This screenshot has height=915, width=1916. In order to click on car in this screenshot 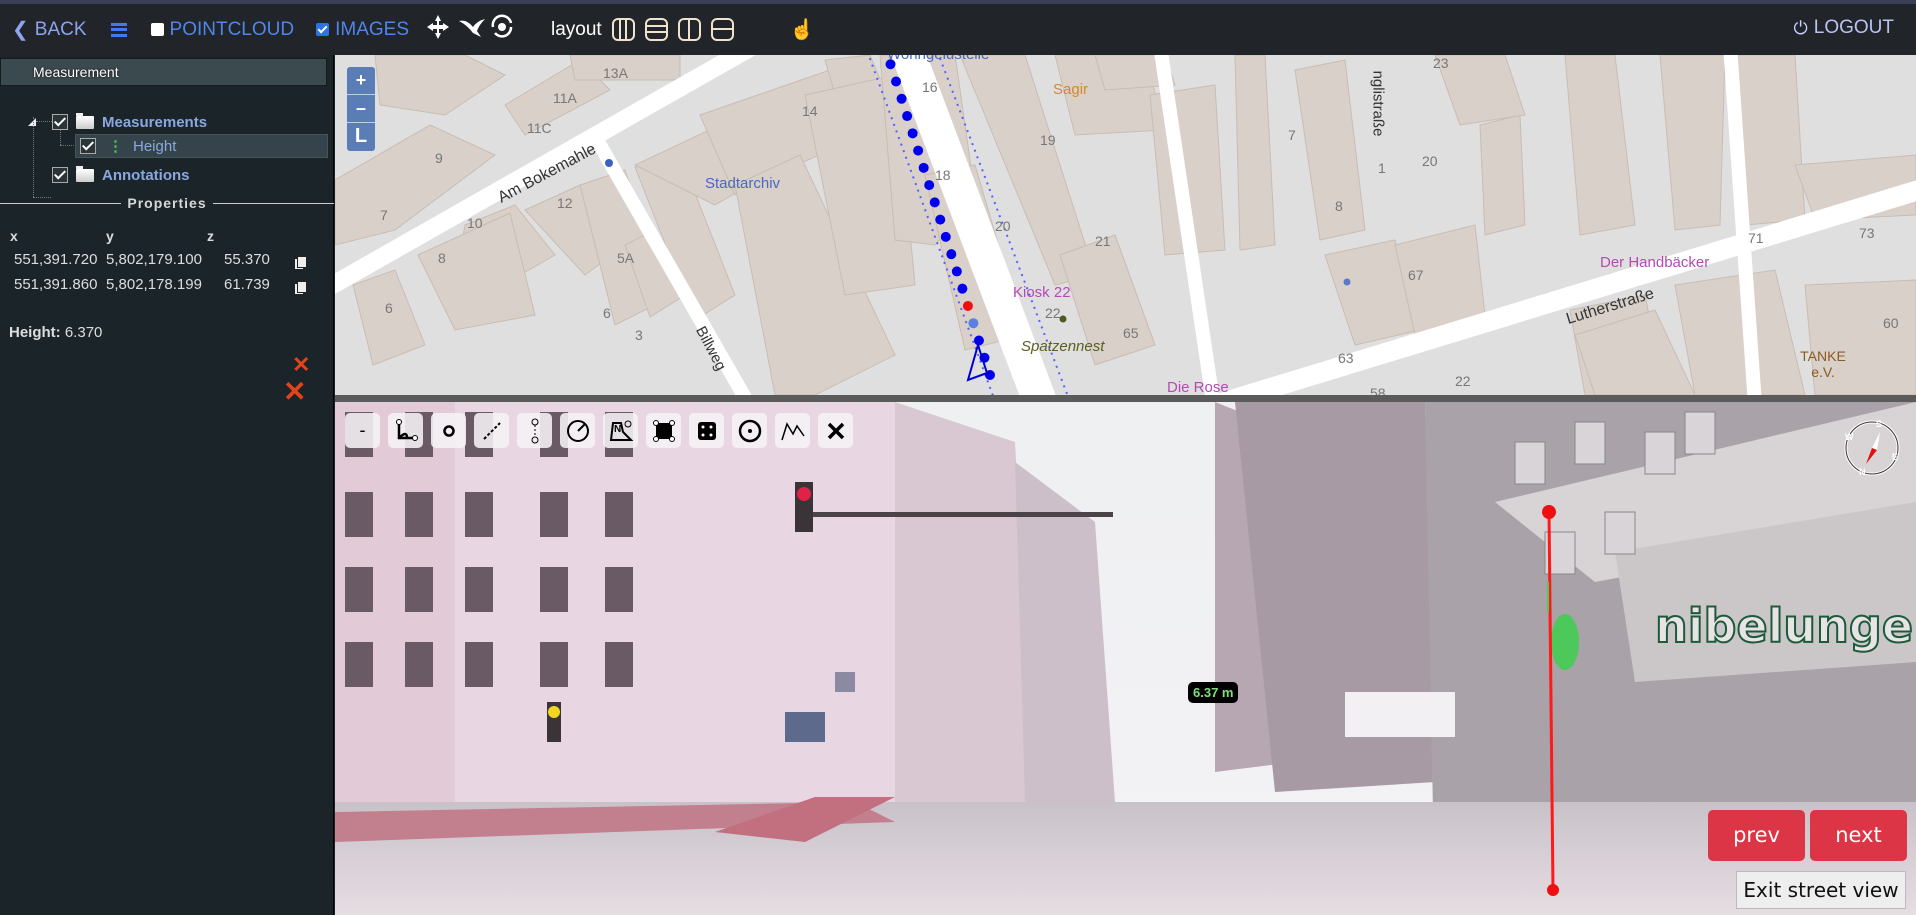, I will do `click(805, 727)`.